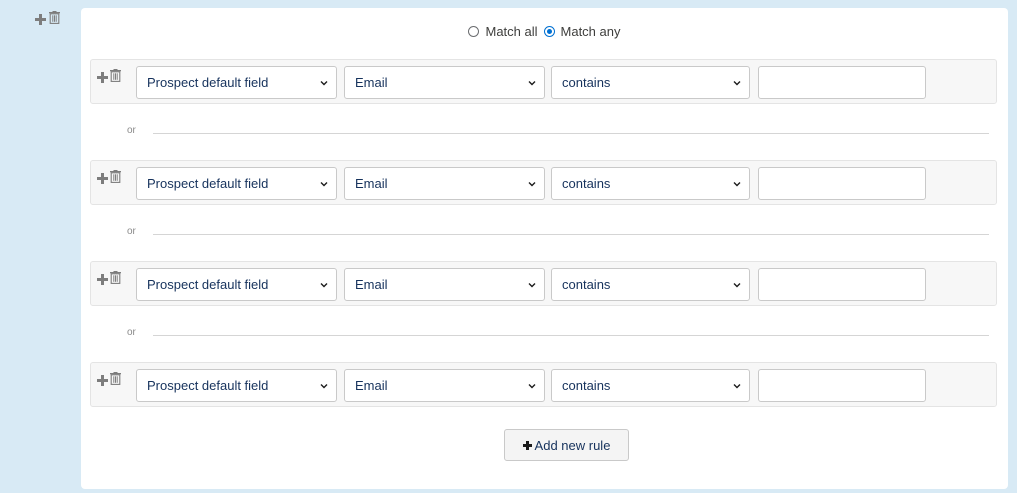  I want to click on group-tools, so click(47, 19).